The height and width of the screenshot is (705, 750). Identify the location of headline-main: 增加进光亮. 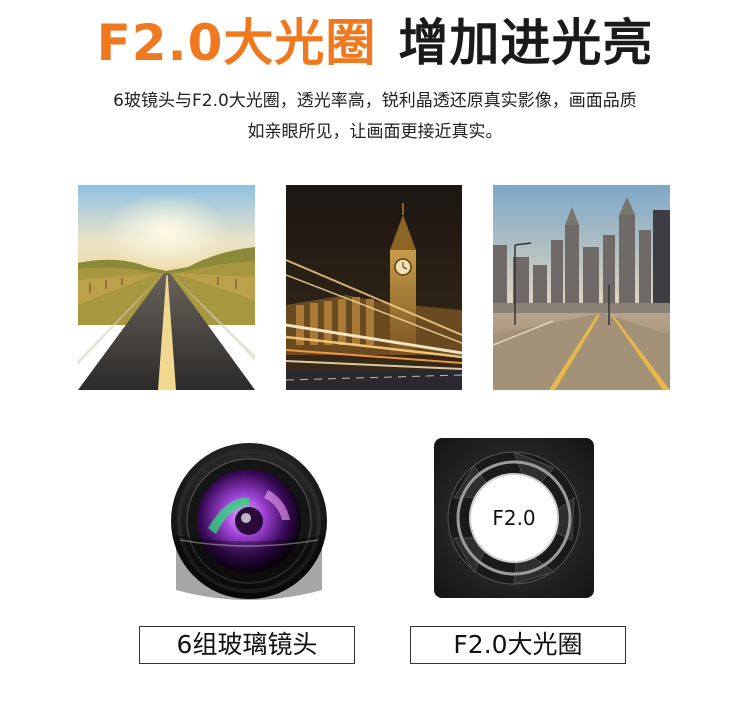
(526, 43).